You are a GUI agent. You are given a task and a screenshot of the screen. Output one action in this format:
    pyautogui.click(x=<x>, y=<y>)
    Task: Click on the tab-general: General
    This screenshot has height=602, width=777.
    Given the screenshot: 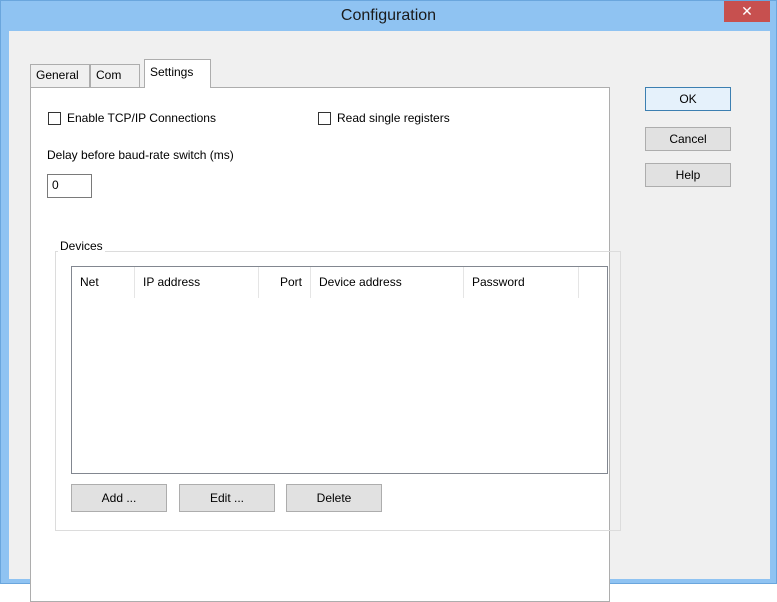 What is the action you would take?
    pyautogui.click(x=60, y=75)
    